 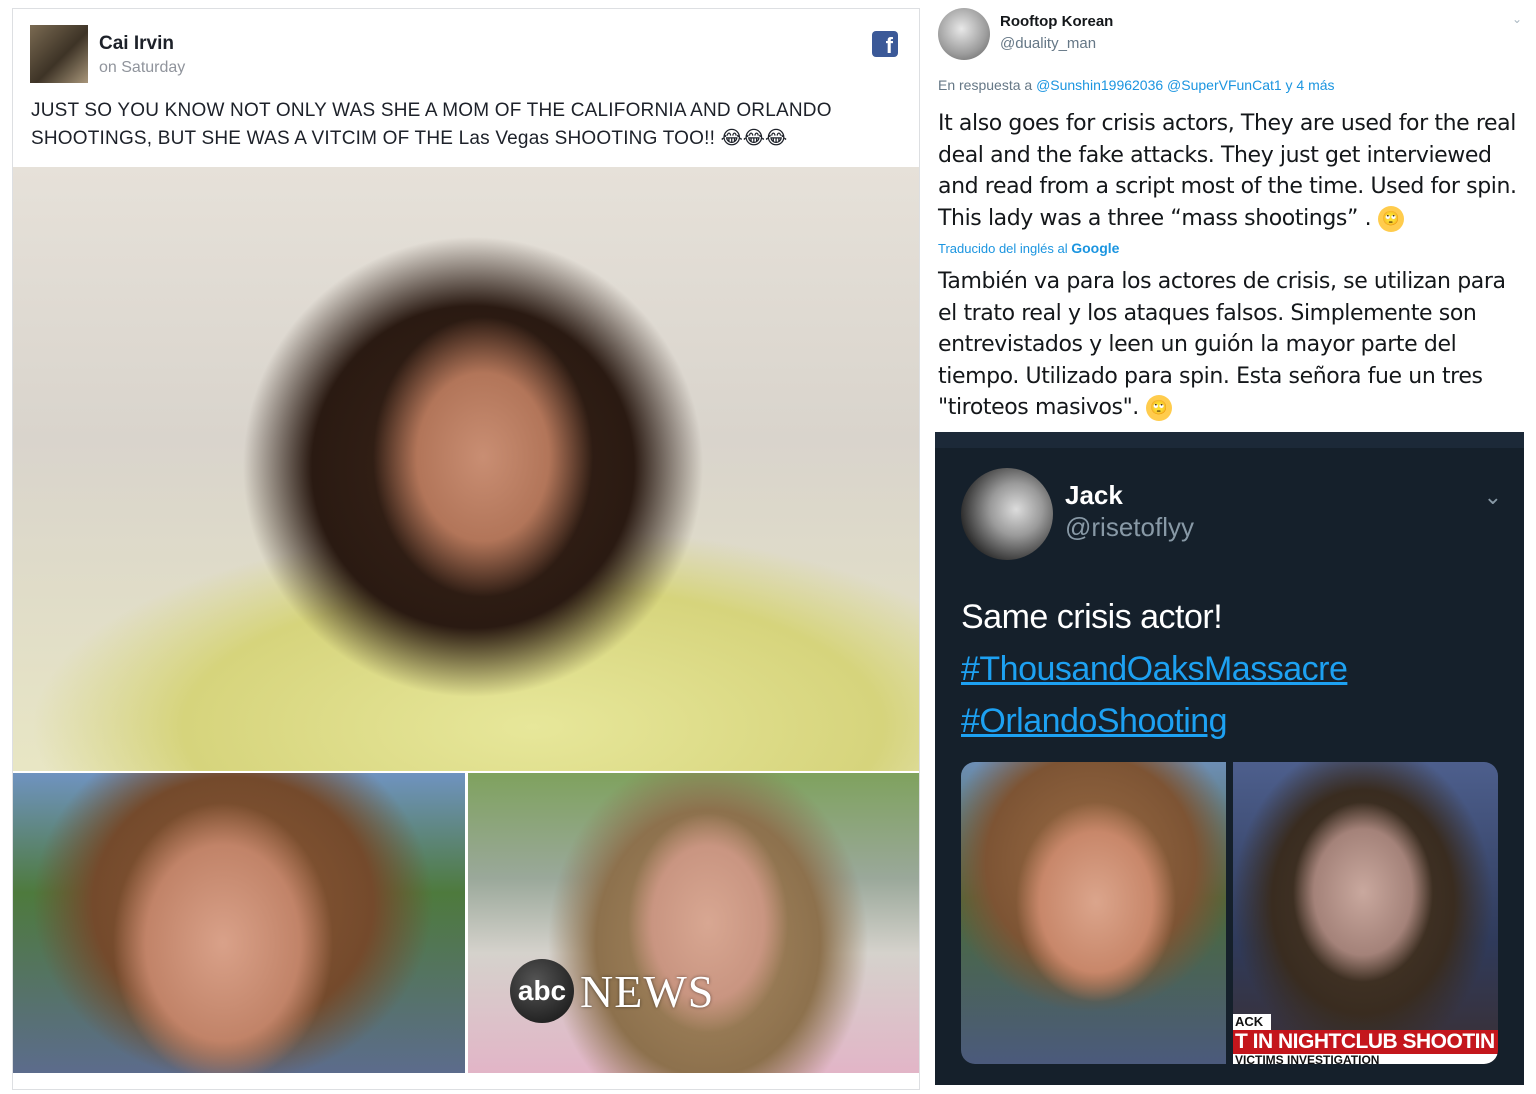 I want to click on tweet-author-avatar, so click(x=964, y=34).